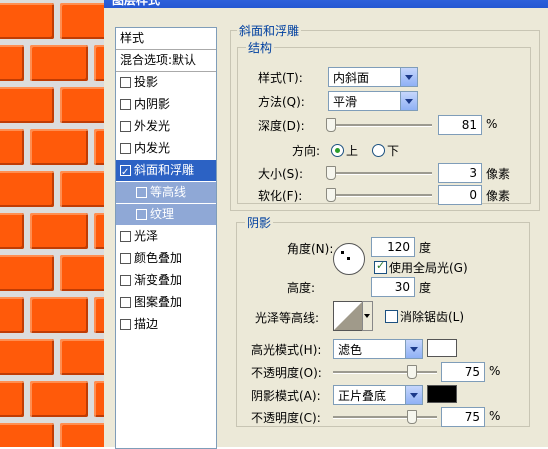 This screenshot has width=548, height=449. Describe the element at coordinates (259, 222) in the screenshot. I see `shading-title: 阴影` at that location.